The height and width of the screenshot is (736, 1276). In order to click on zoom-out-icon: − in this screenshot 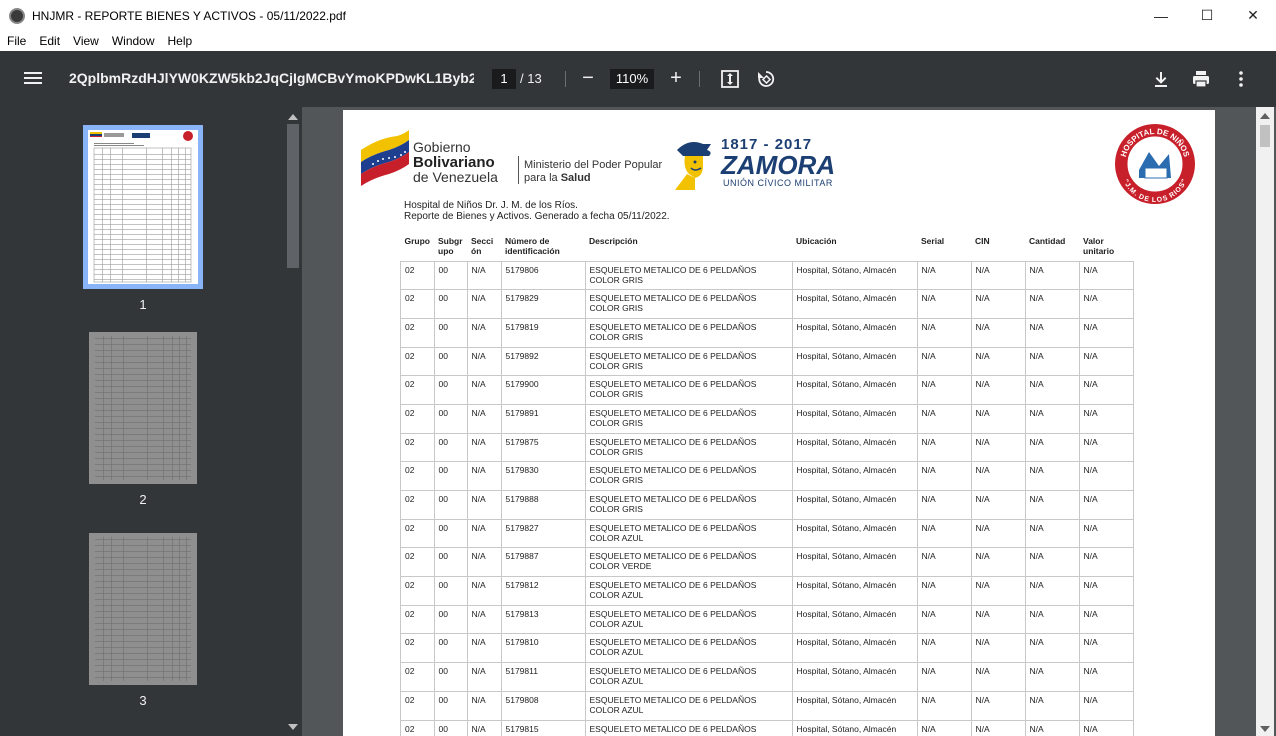, I will do `click(588, 78)`.